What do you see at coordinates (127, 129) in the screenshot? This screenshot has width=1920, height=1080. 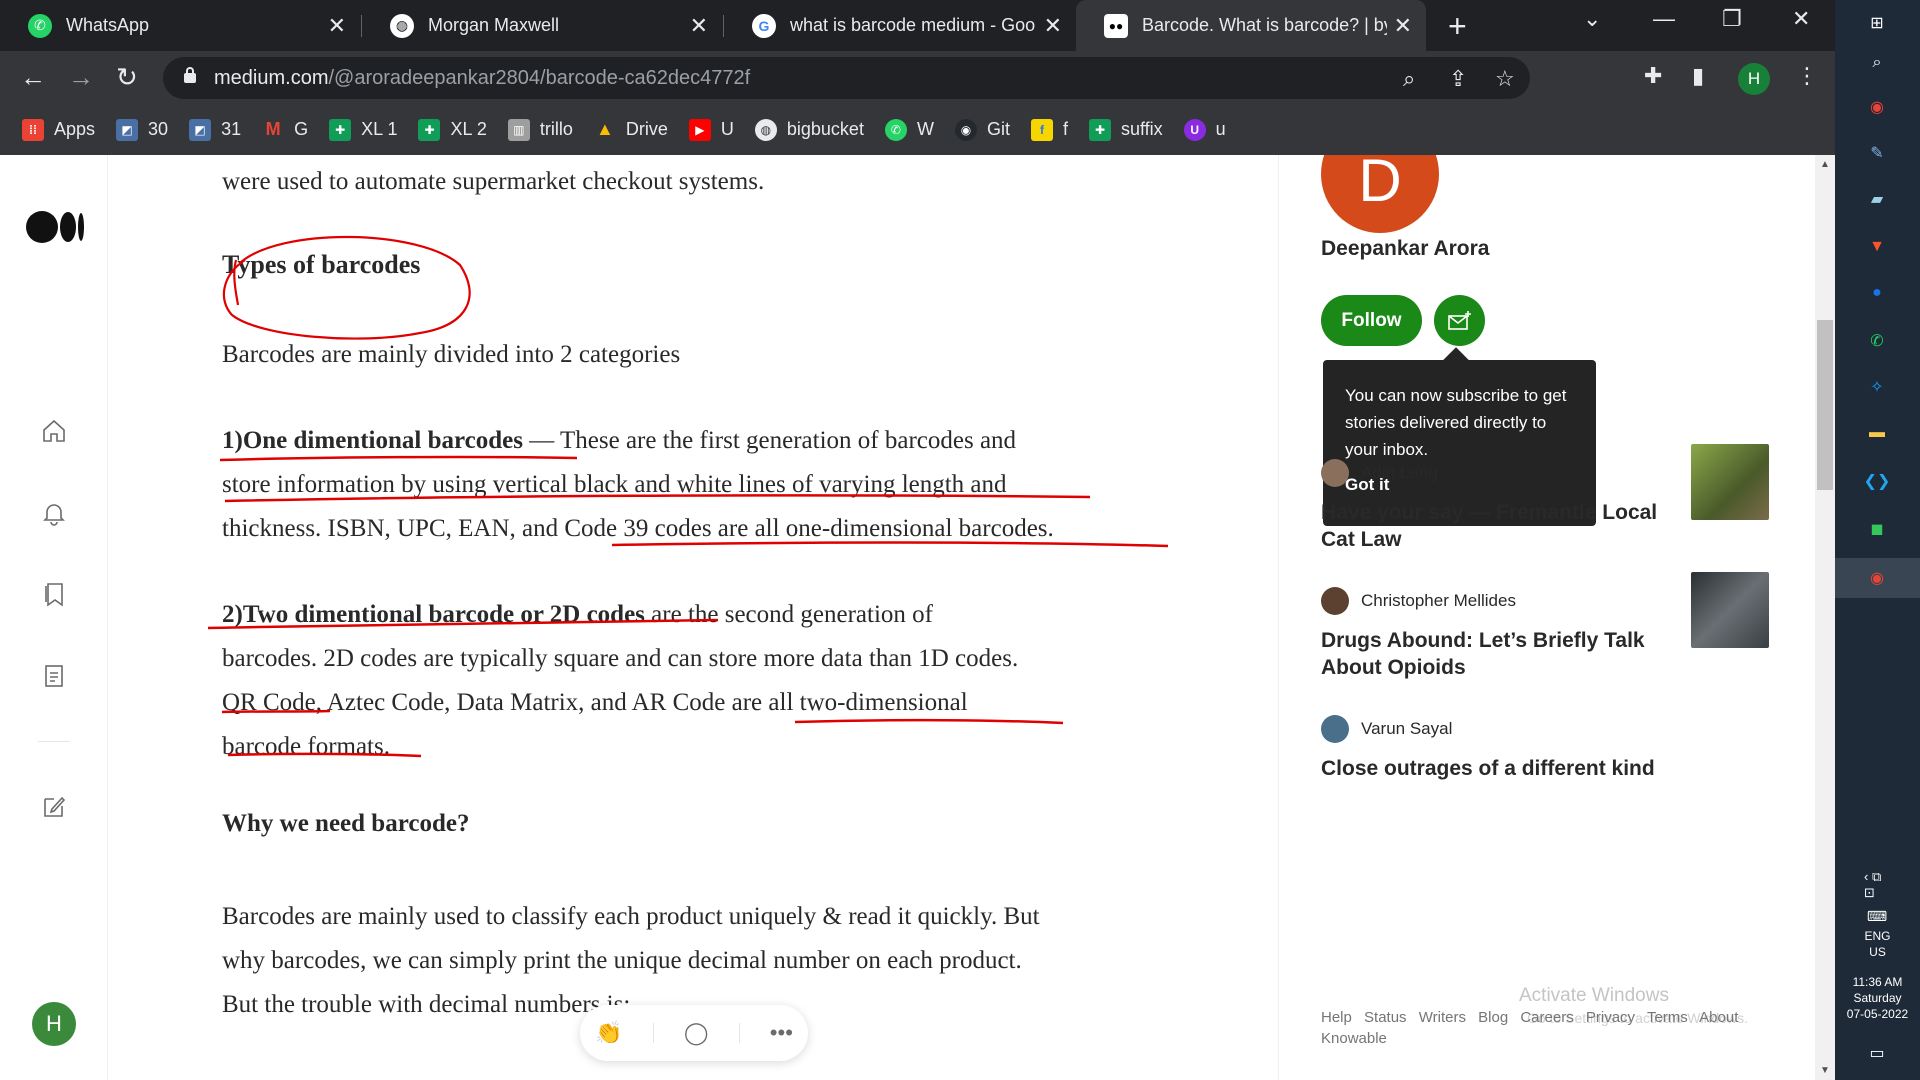 I see `bookmark-site-icon: ◩` at bounding box center [127, 129].